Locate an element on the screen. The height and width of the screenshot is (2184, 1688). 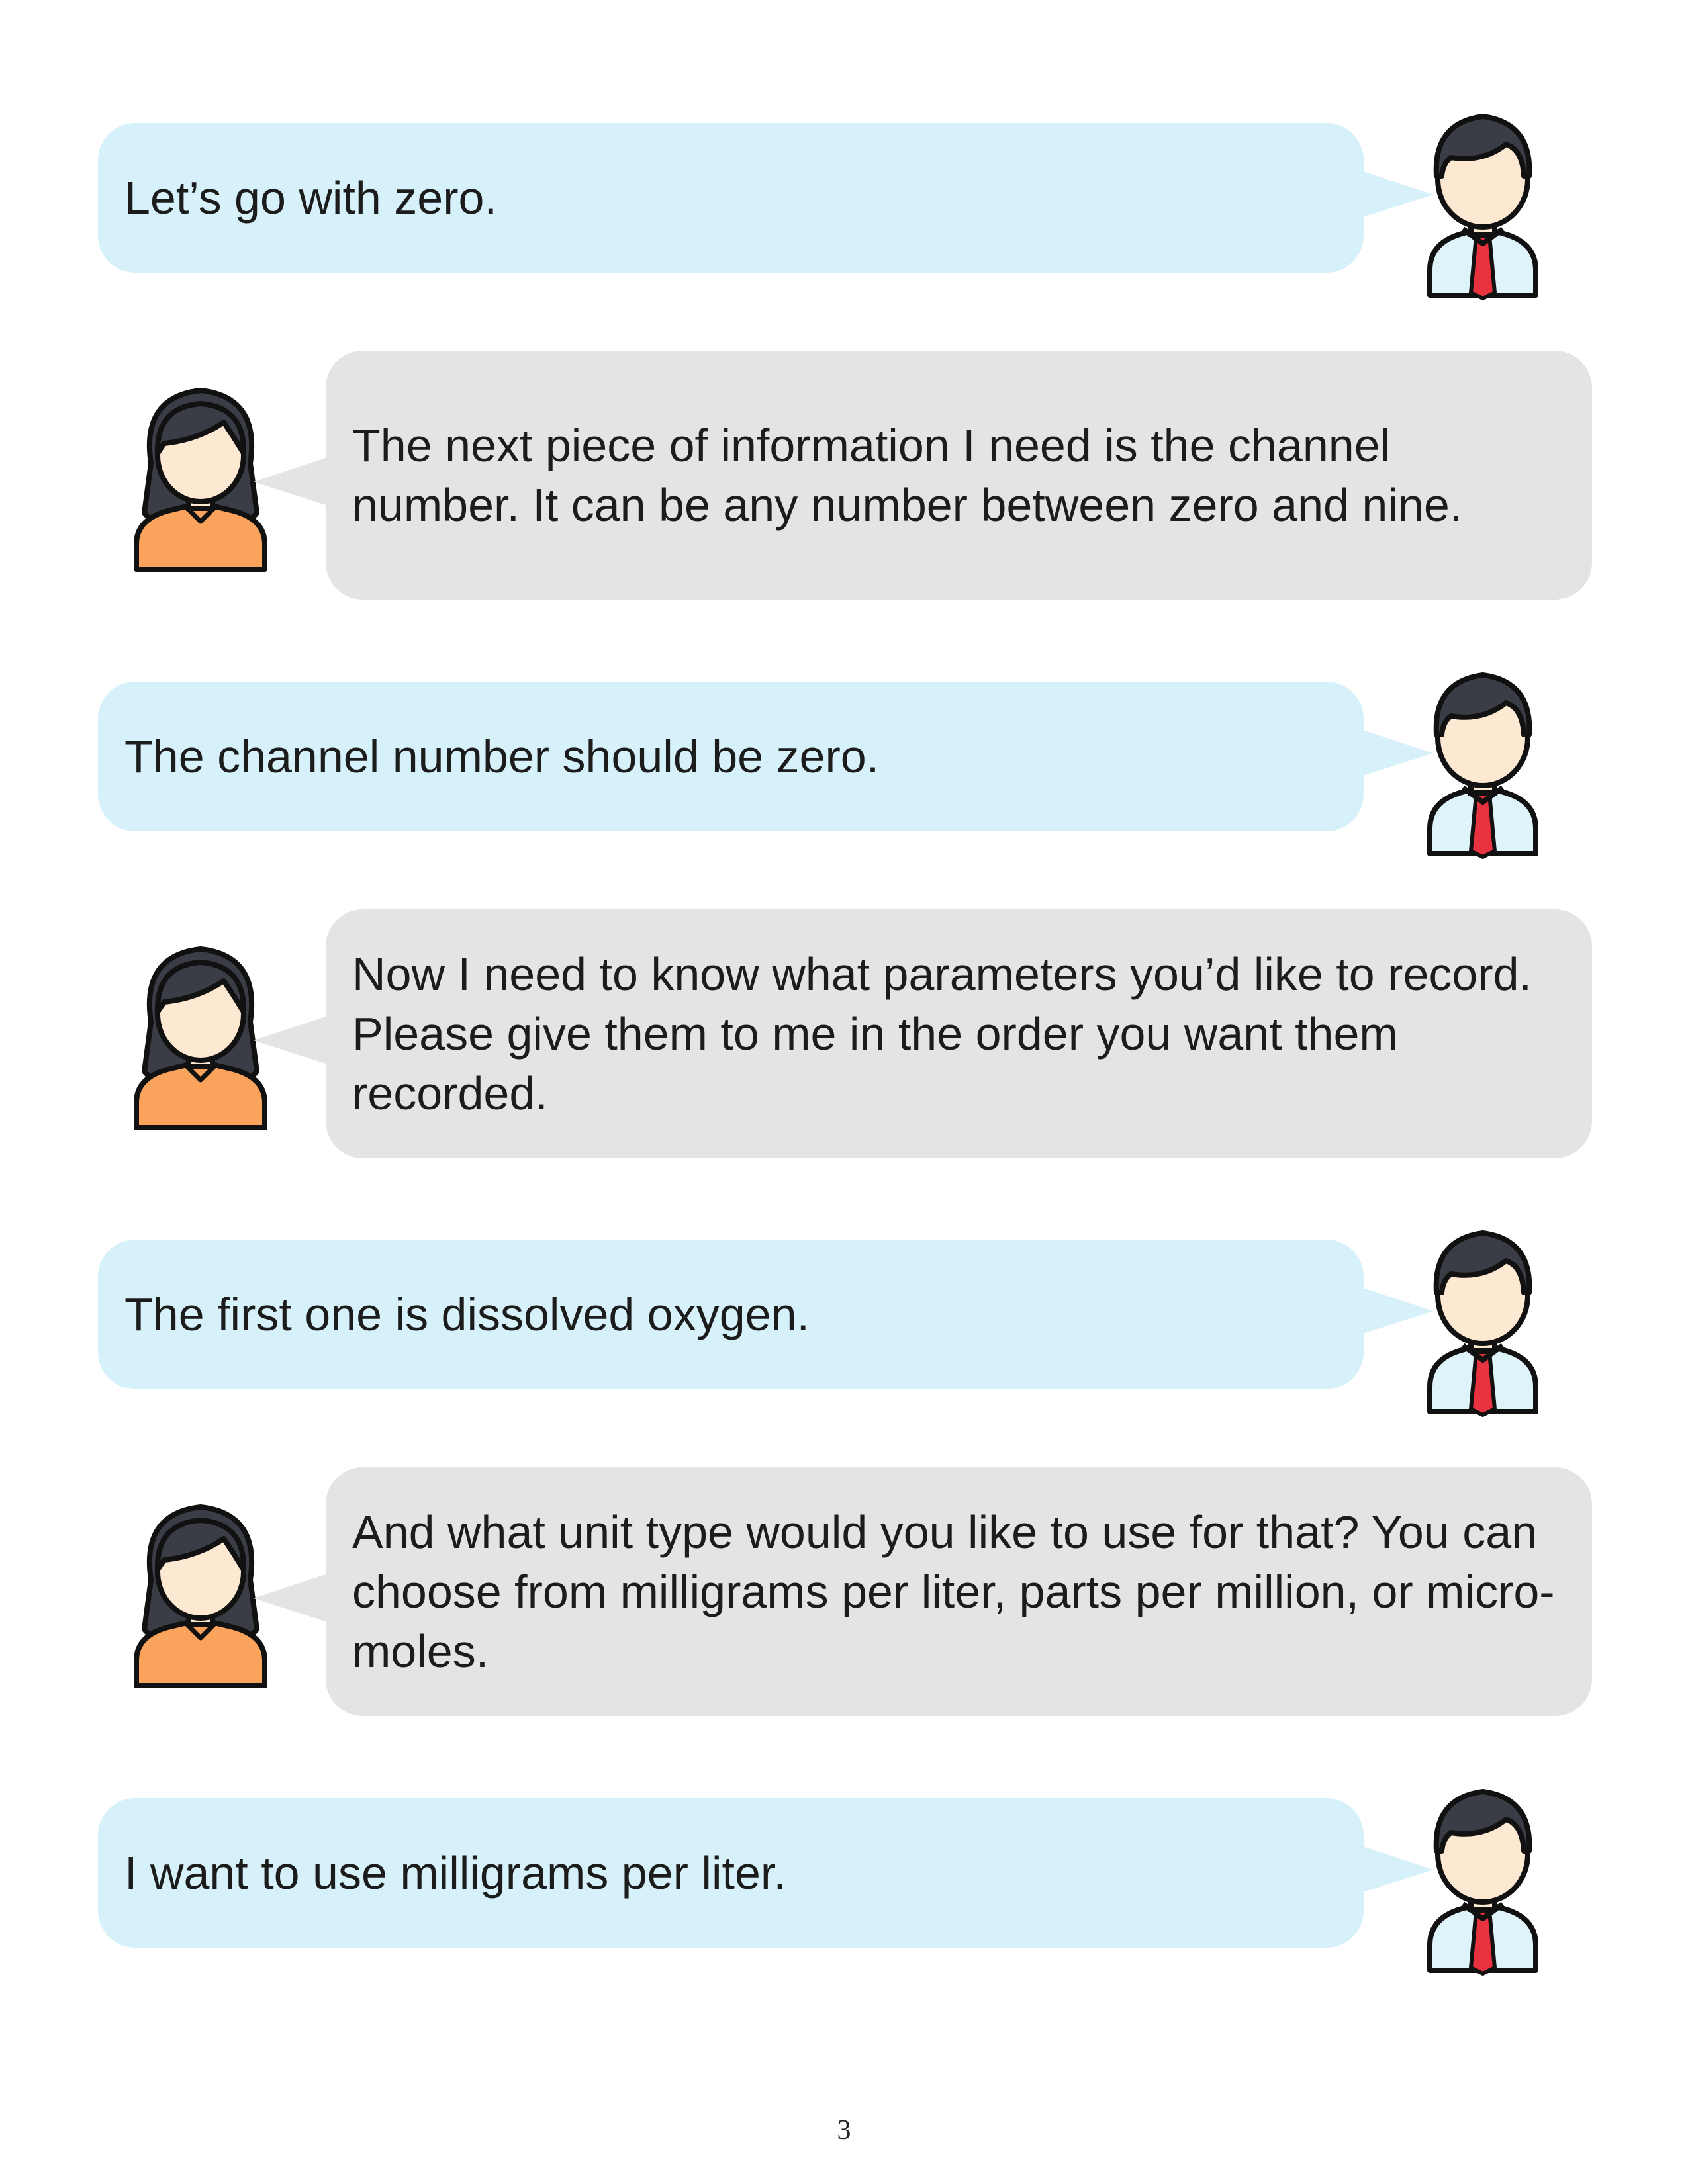
man-speech-bubble: Let’s go with zero. is located at coordinates (731, 198).